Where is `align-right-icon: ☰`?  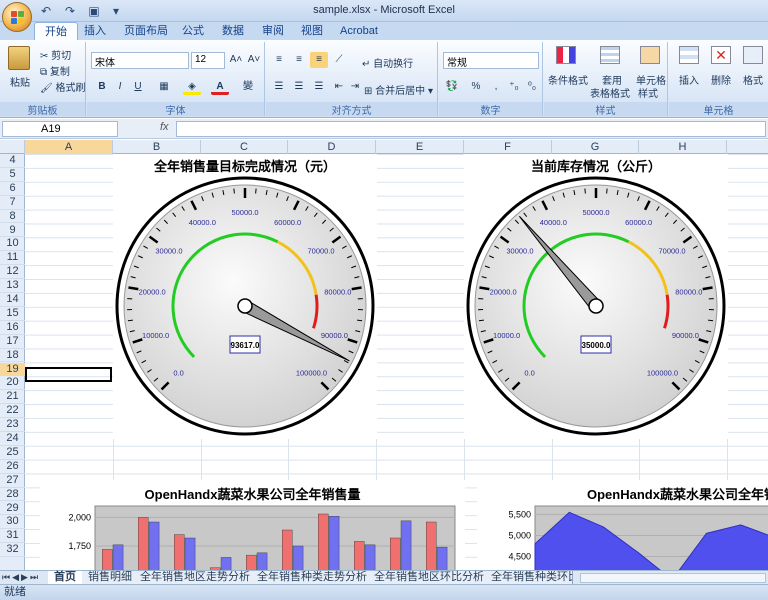 align-right-icon: ☰ is located at coordinates (319, 87).